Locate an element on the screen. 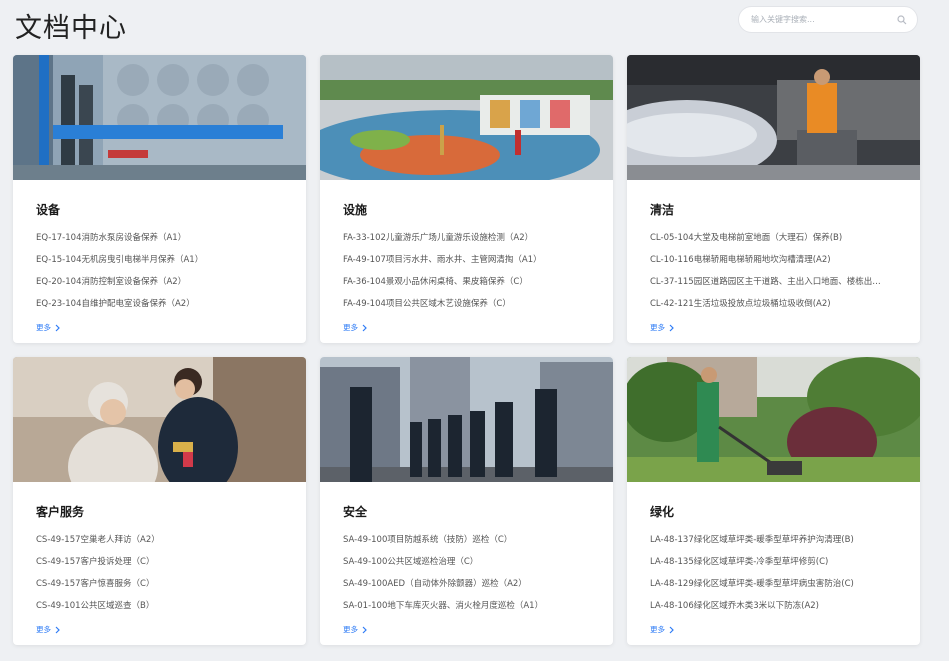 This screenshot has height=661, width=949. page-title: 文档中心 is located at coordinates (71, 28).